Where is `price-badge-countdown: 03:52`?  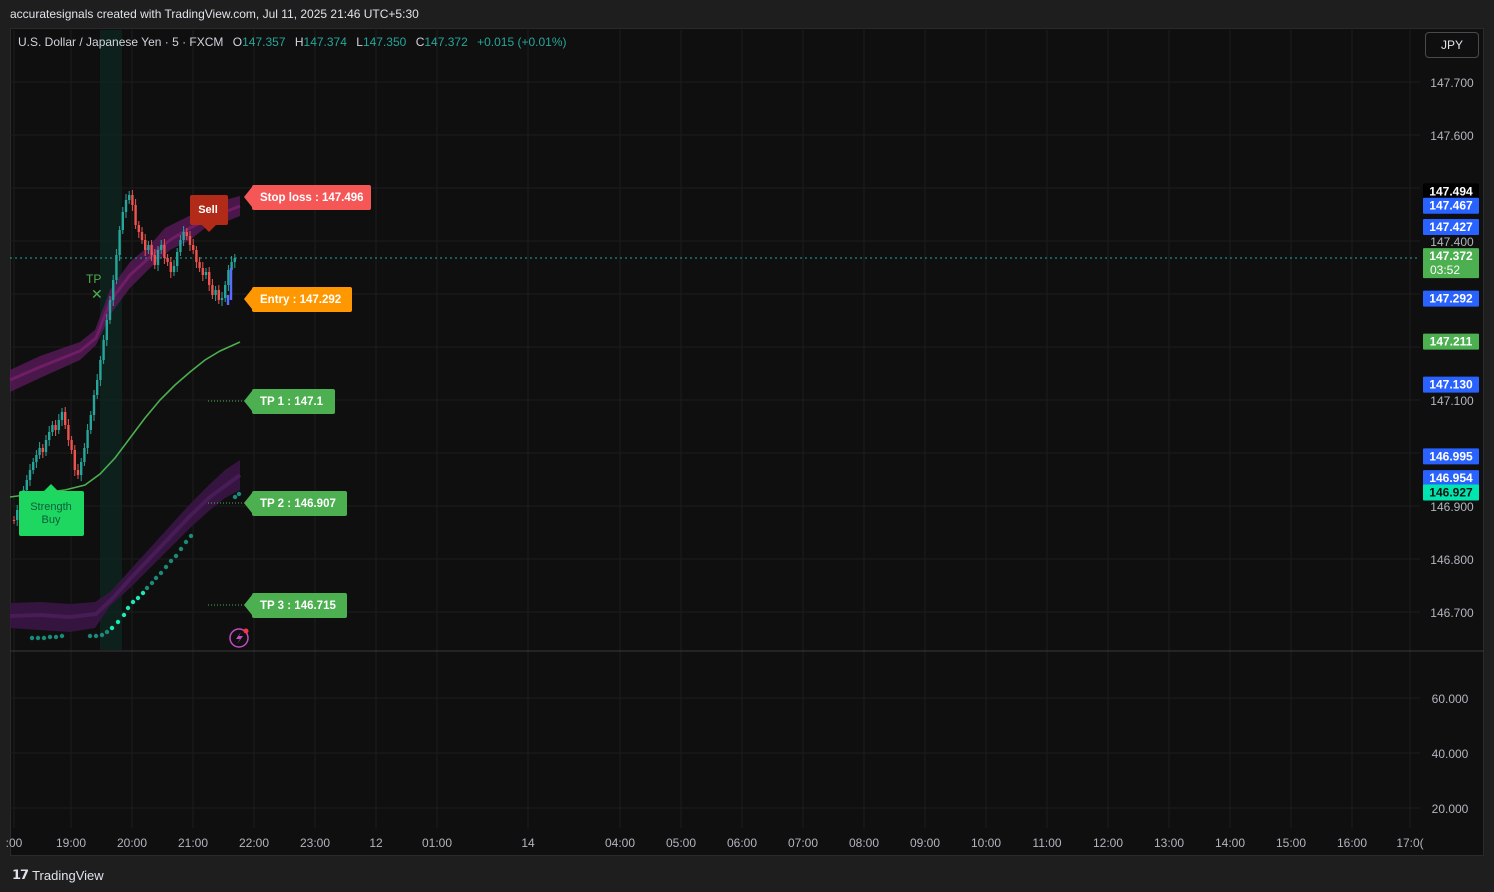
price-badge-countdown: 03:52 is located at coordinates (1445, 270).